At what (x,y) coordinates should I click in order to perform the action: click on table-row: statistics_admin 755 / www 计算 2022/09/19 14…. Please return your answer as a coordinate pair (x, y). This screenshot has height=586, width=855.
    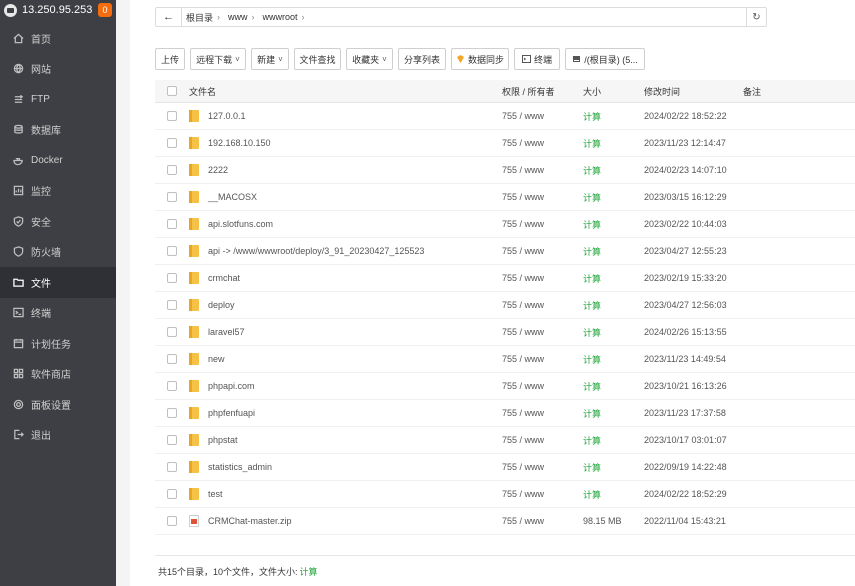
    Looking at the image, I should click on (505, 467).